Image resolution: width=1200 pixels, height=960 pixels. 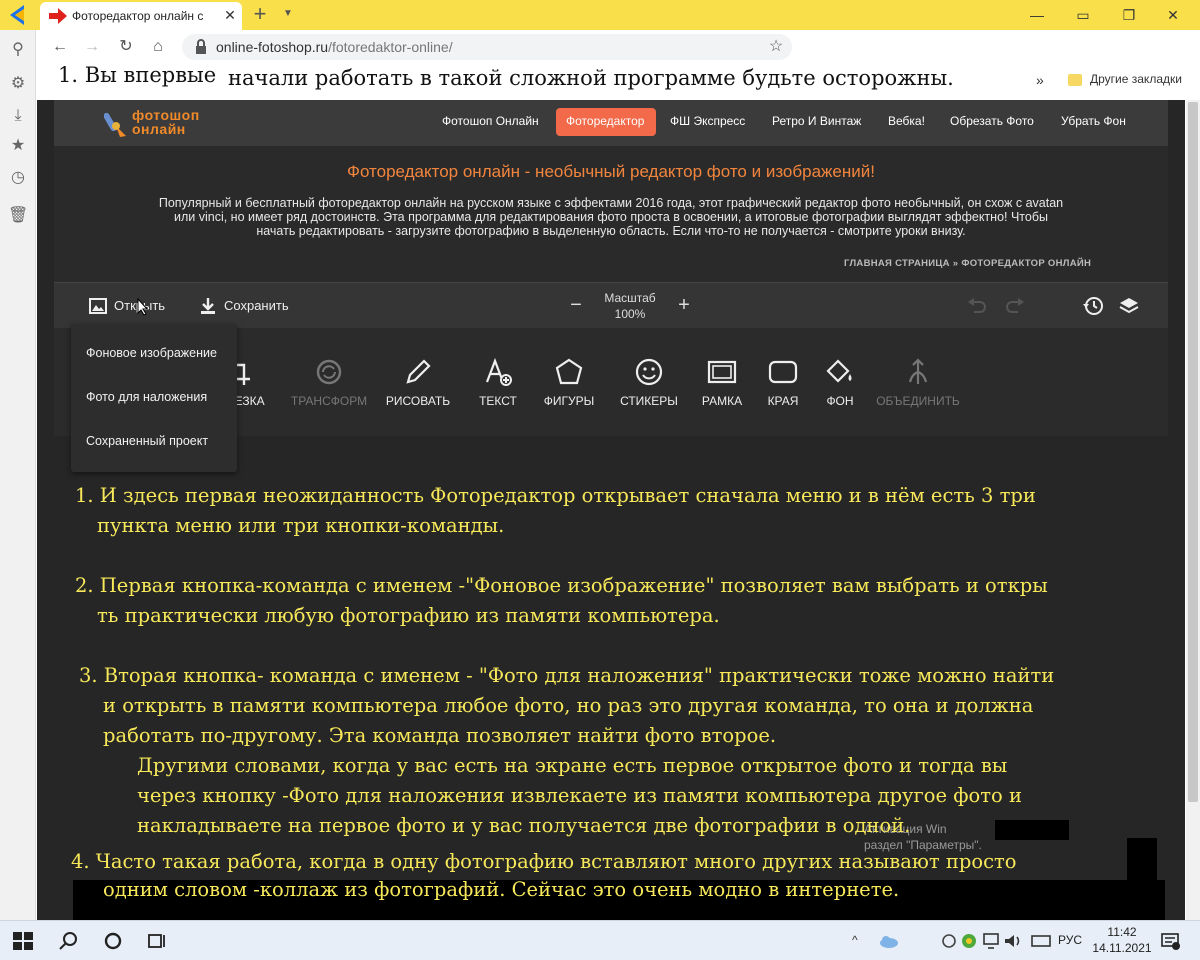 What do you see at coordinates (126, 47) in the screenshot?
I see `reload-icon: ↻` at bounding box center [126, 47].